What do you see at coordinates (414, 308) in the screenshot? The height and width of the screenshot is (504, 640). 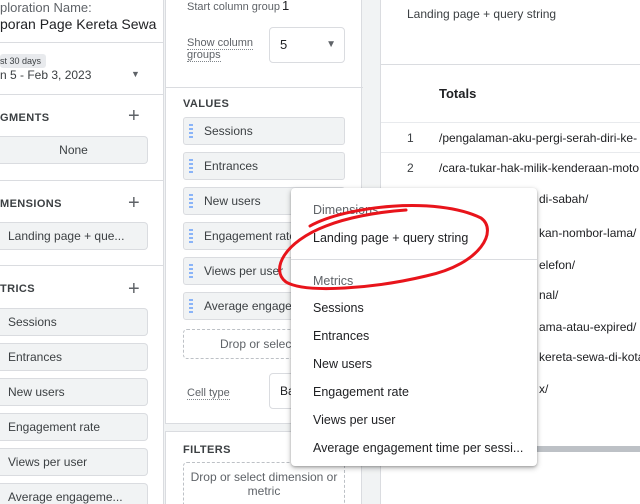 I see `menu-item-sessions: Sessions` at bounding box center [414, 308].